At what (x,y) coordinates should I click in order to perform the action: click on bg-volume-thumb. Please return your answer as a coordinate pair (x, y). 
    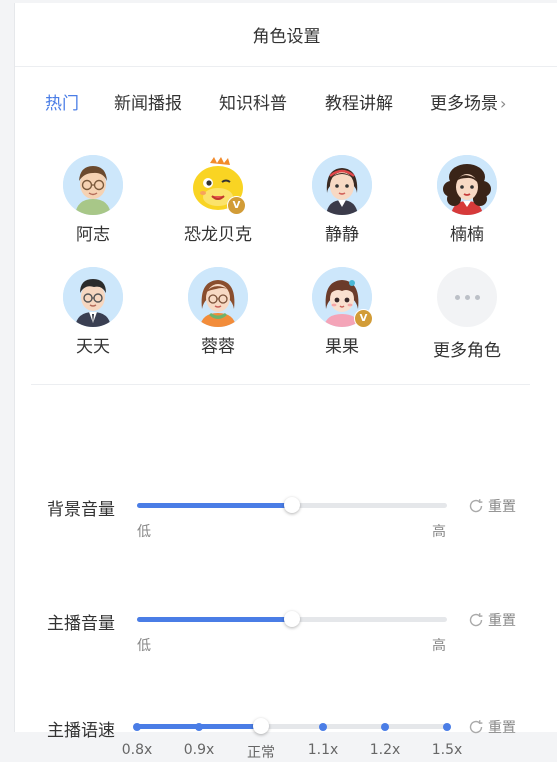
    Looking at the image, I should click on (292, 505).